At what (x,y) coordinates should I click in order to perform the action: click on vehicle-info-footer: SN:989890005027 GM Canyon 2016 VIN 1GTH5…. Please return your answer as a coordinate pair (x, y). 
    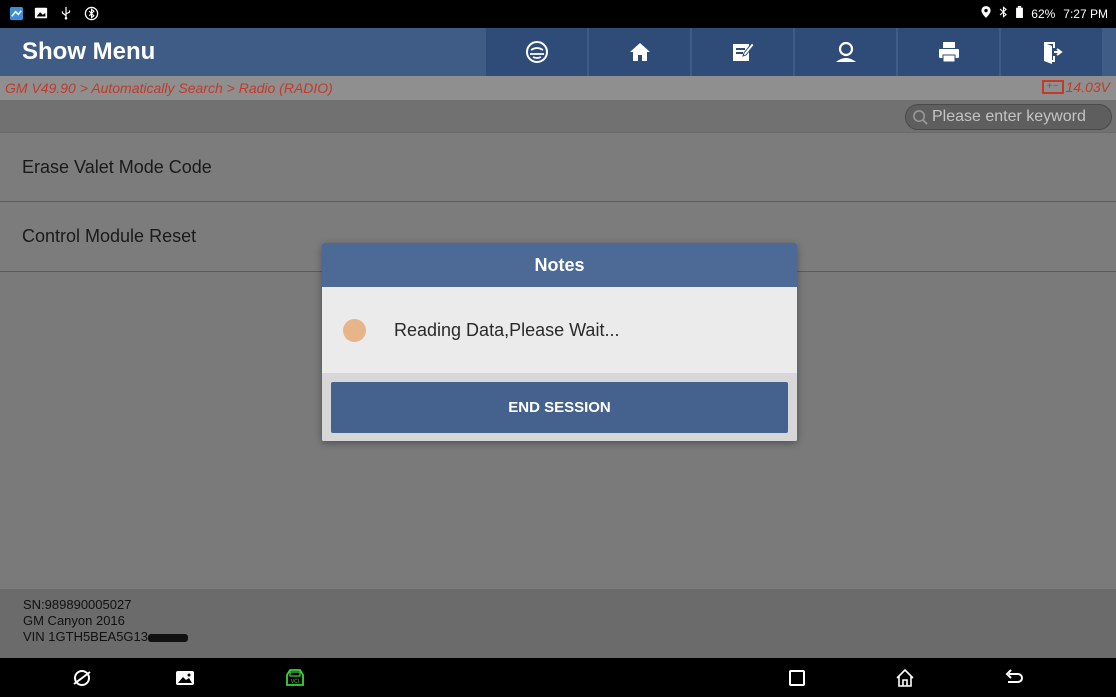
    Looking at the image, I should click on (558, 623).